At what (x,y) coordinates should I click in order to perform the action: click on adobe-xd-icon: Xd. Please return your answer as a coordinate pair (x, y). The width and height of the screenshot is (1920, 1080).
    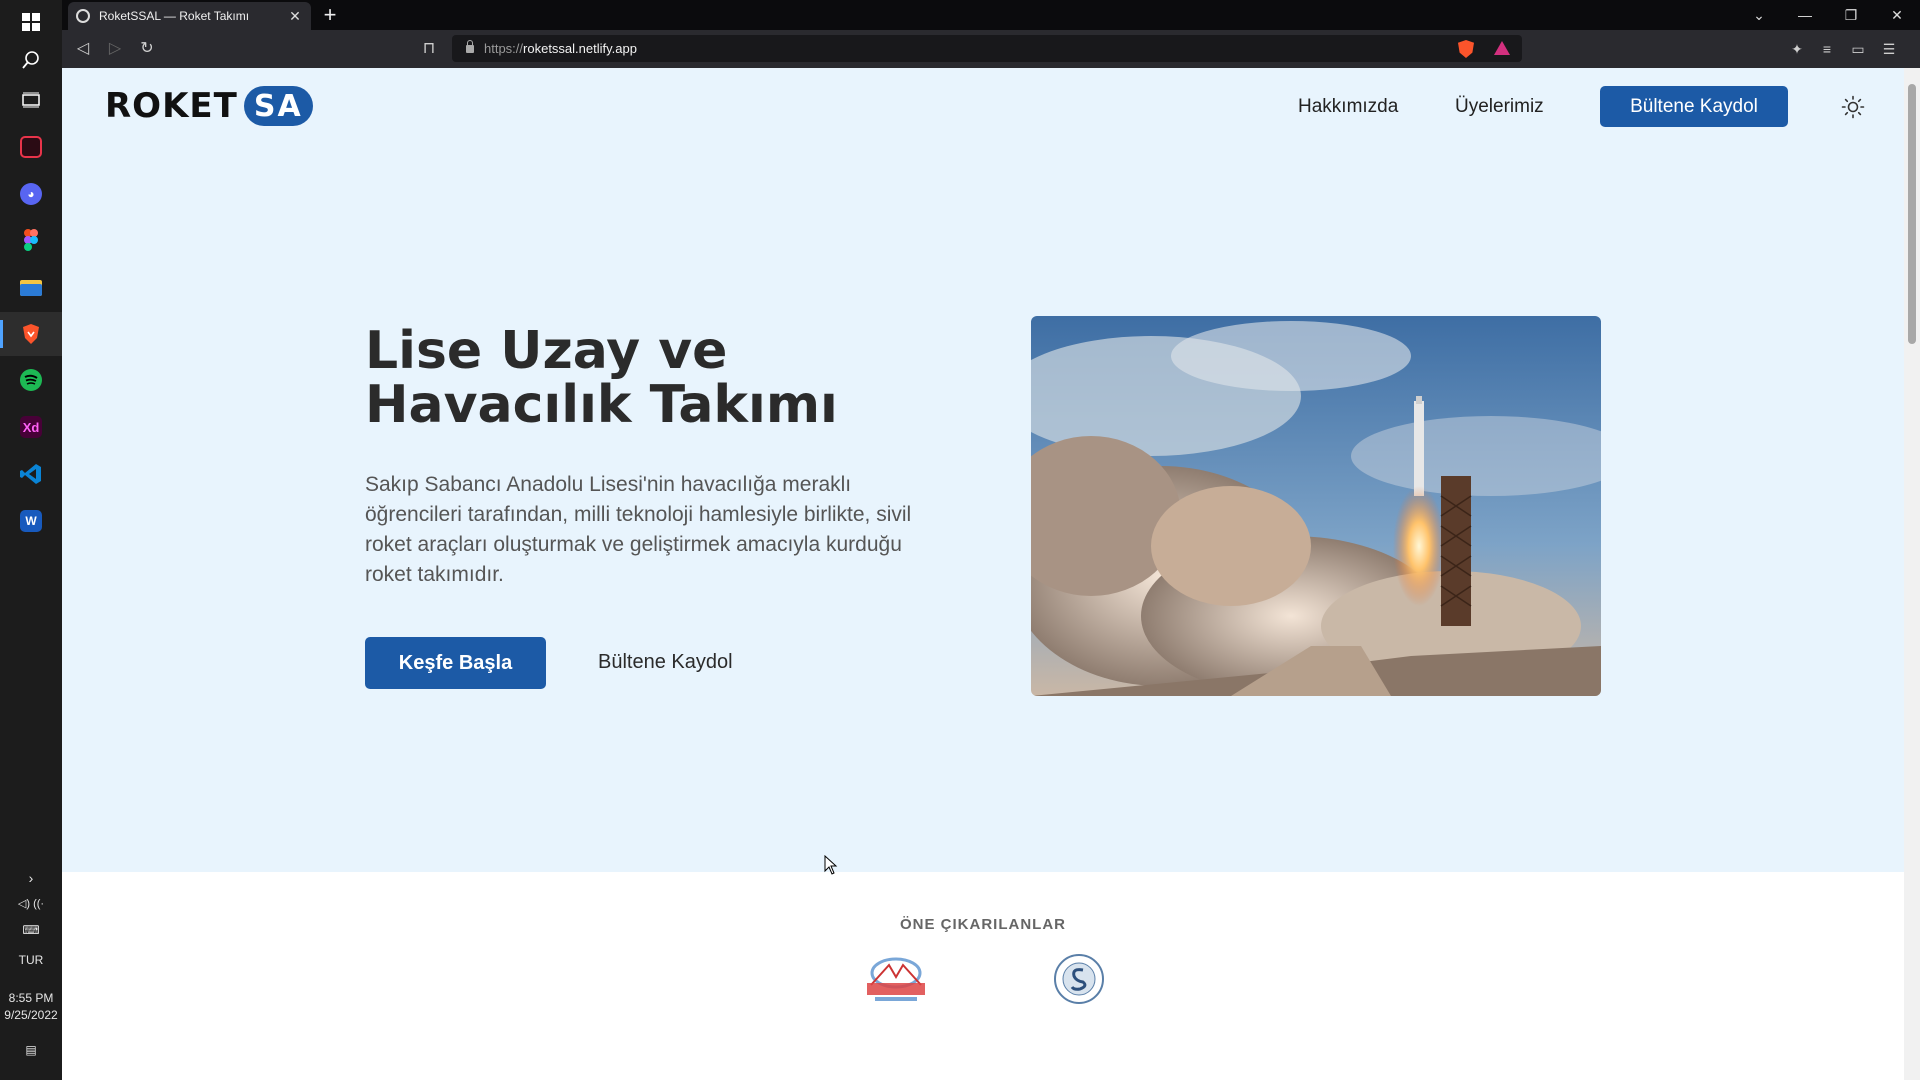
    Looking at the image, I should click on (31, 427).